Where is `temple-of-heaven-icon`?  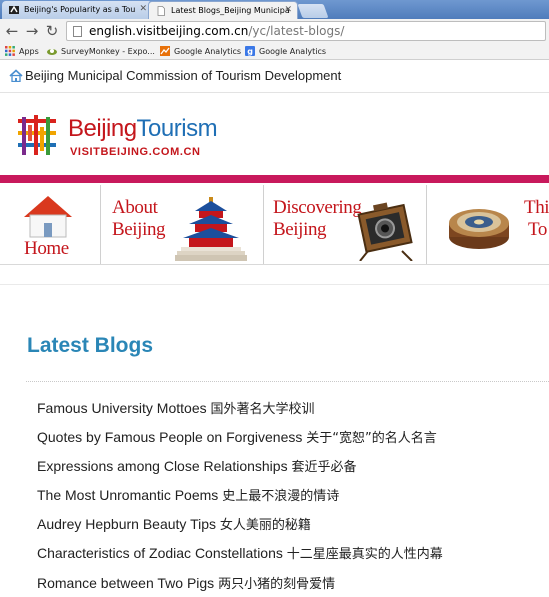 temple-of-heaven-icon is located at coordinates (211, 229).